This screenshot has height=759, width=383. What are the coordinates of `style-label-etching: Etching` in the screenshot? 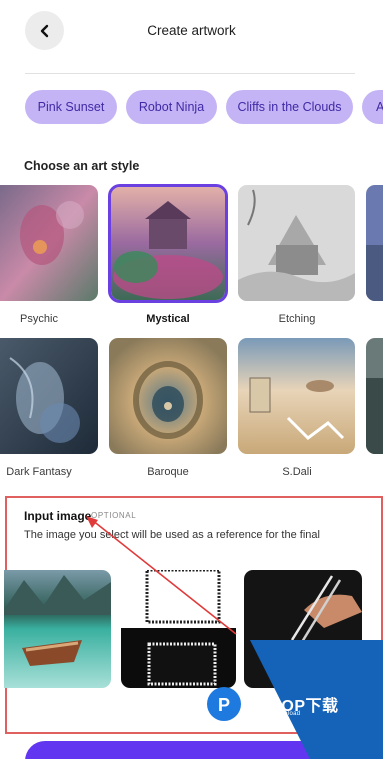 It's located at (297, 319).